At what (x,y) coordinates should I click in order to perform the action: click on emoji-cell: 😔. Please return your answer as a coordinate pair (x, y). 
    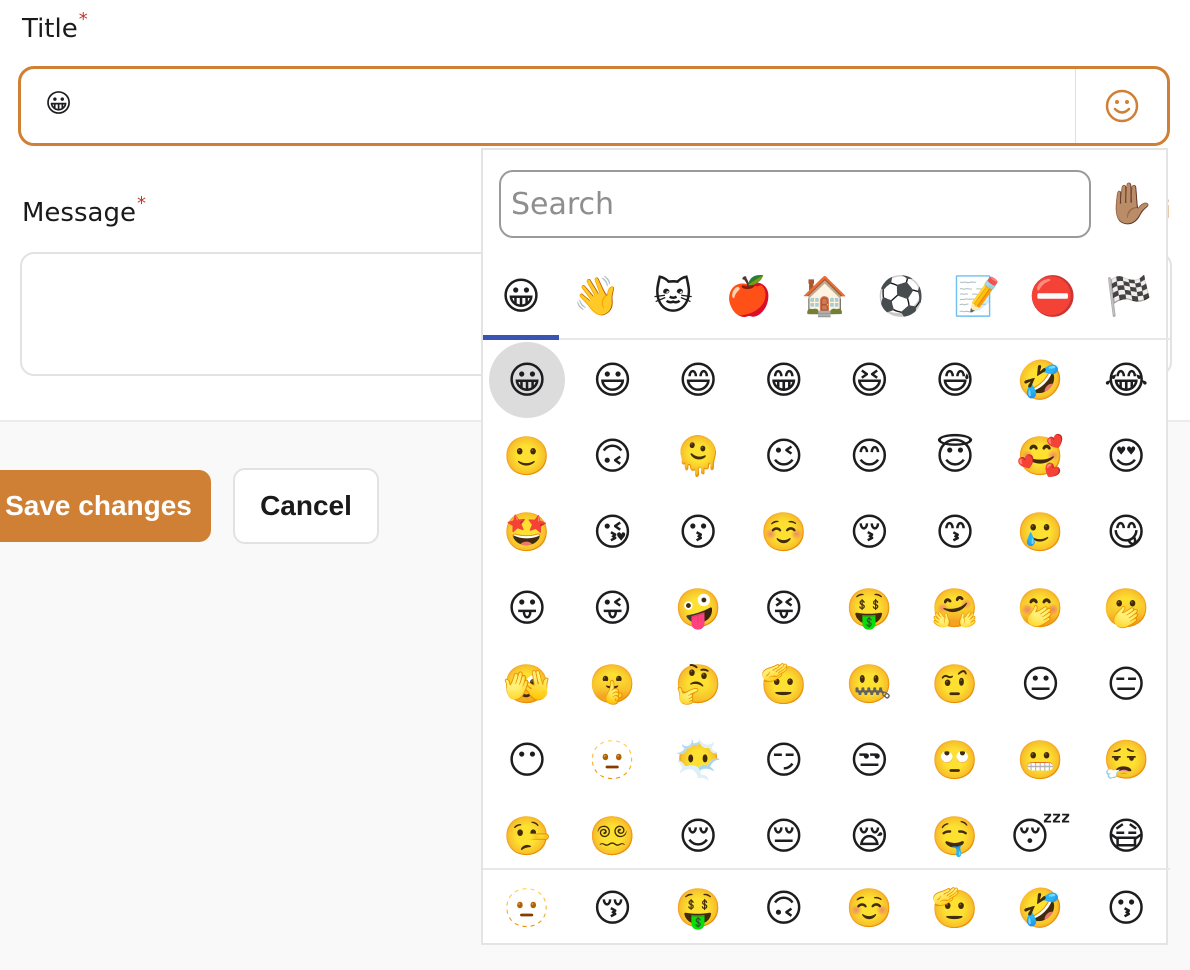
    Looking at the image, I should click on (784, 836).